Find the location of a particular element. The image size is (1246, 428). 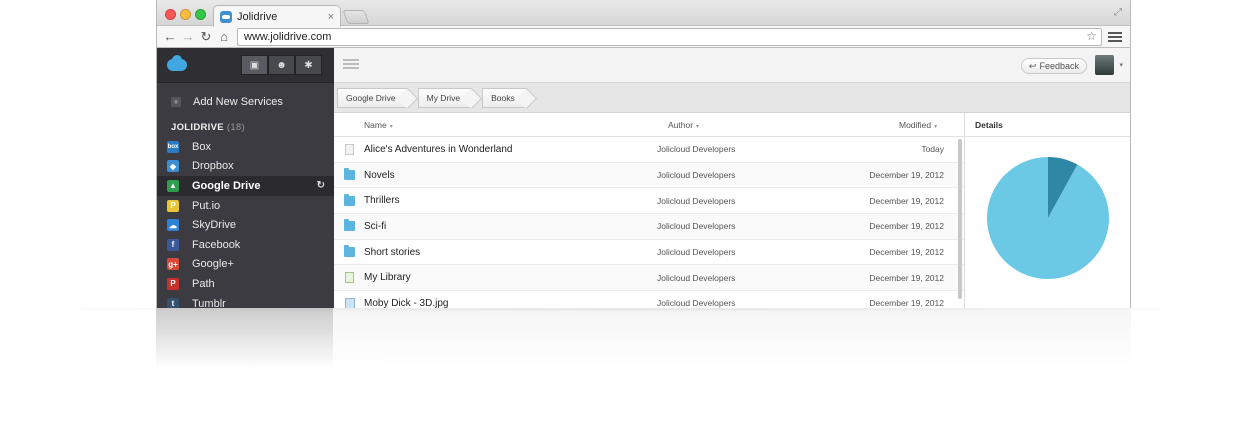

browser-toolbar: ← → ↻ ⌂ www.jolidrive.com ☆ is located at coordinates (643, 37).